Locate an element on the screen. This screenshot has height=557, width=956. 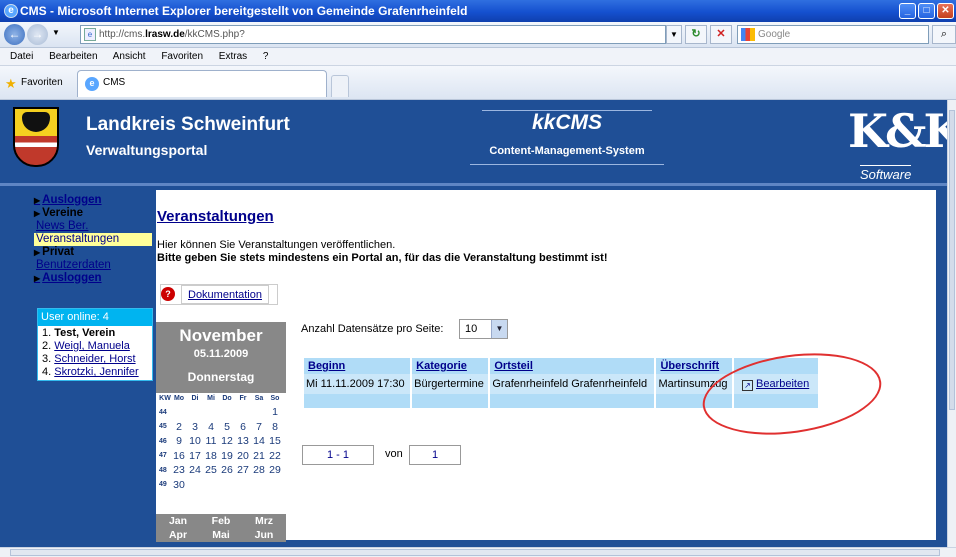
calendar-week: 47 16 17 18 19 20 21 22 is located at coordinates (220, 455).